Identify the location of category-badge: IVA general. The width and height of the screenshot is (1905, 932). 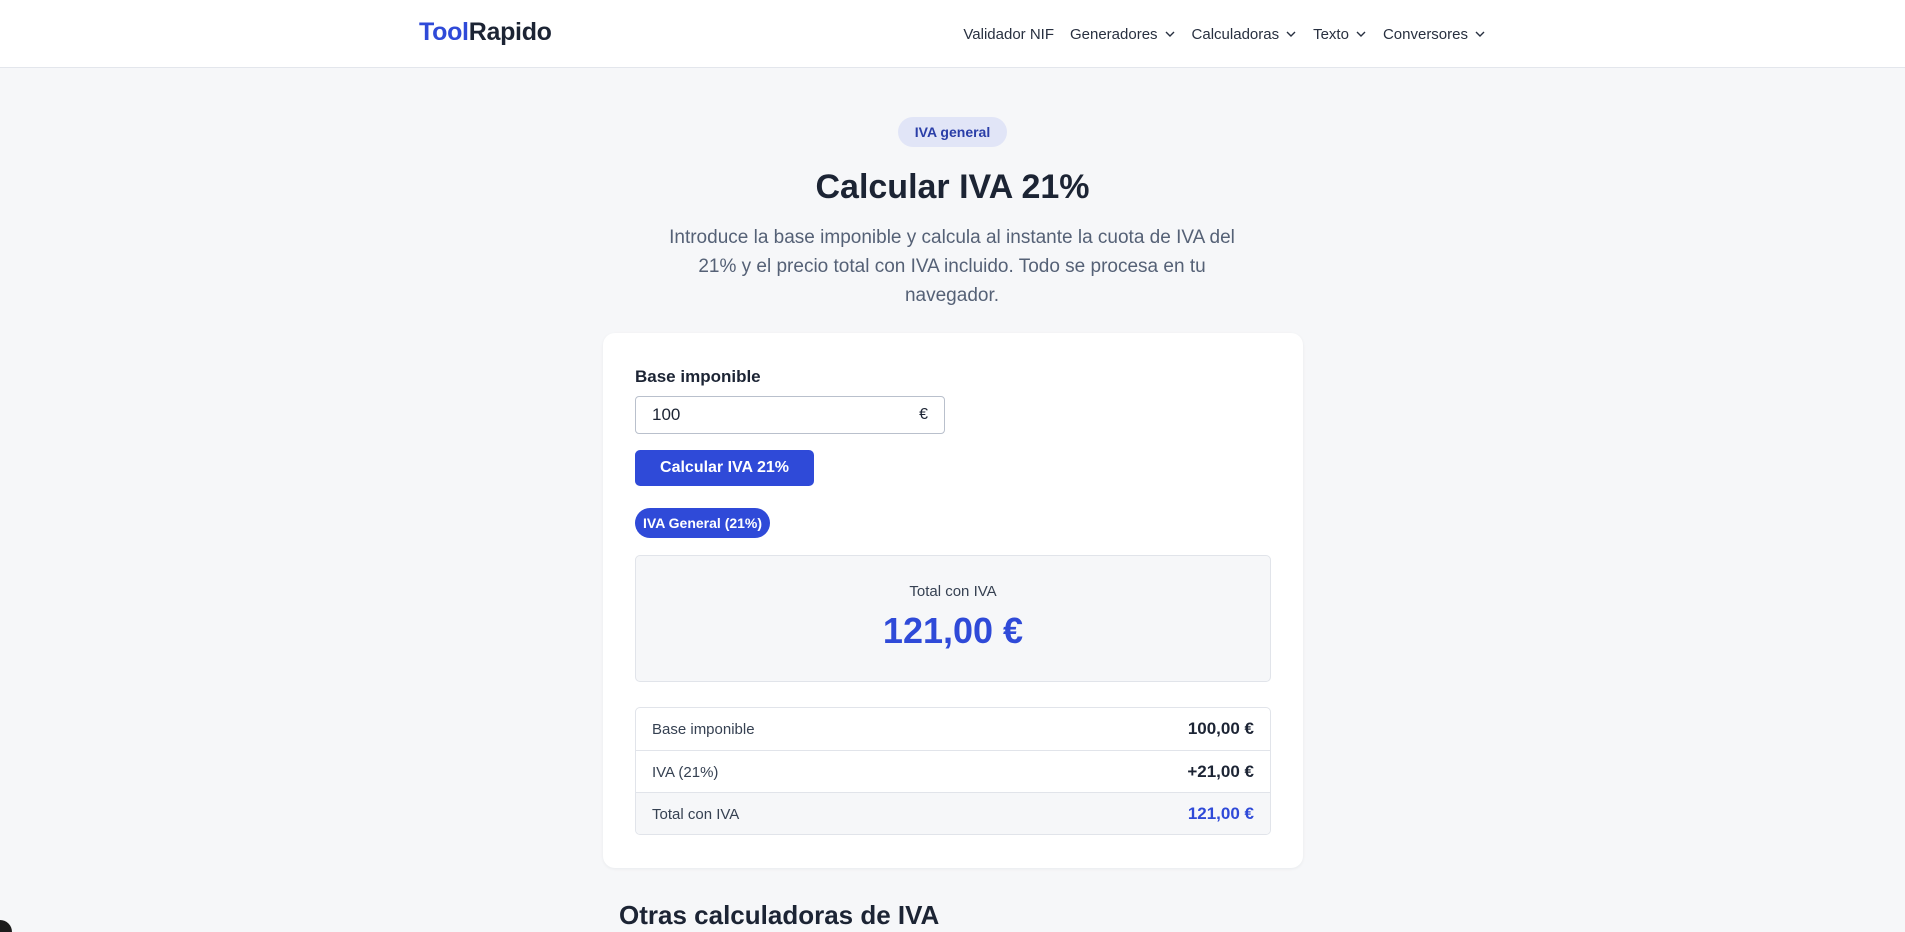
(952, 132).